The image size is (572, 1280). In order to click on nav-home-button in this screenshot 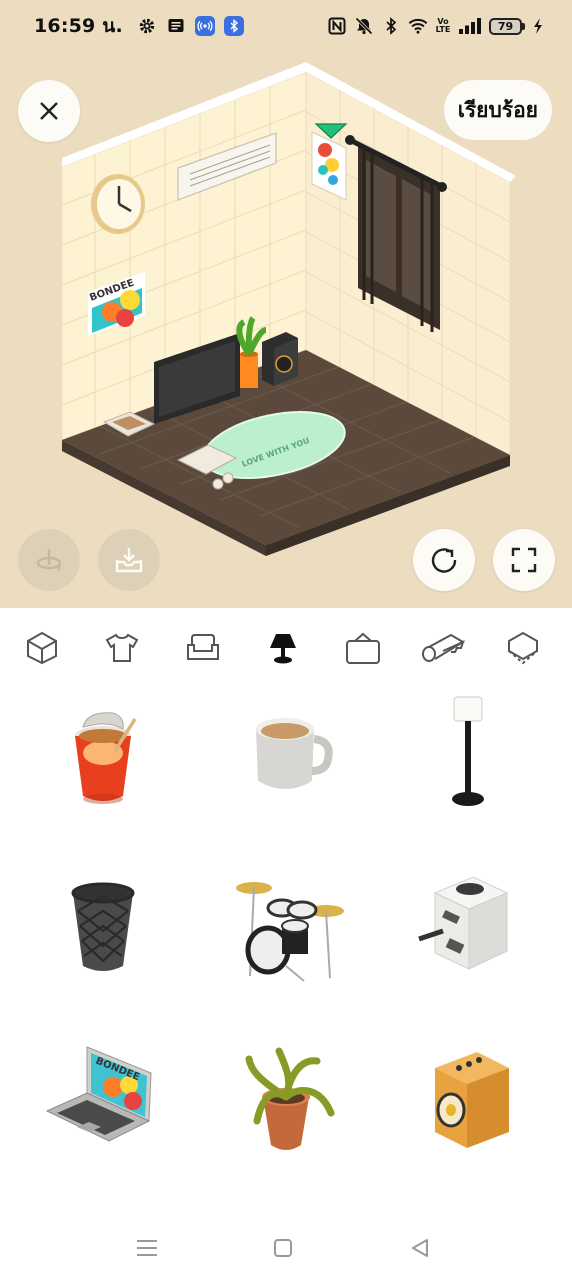, I will do `click(283, 1248)`.